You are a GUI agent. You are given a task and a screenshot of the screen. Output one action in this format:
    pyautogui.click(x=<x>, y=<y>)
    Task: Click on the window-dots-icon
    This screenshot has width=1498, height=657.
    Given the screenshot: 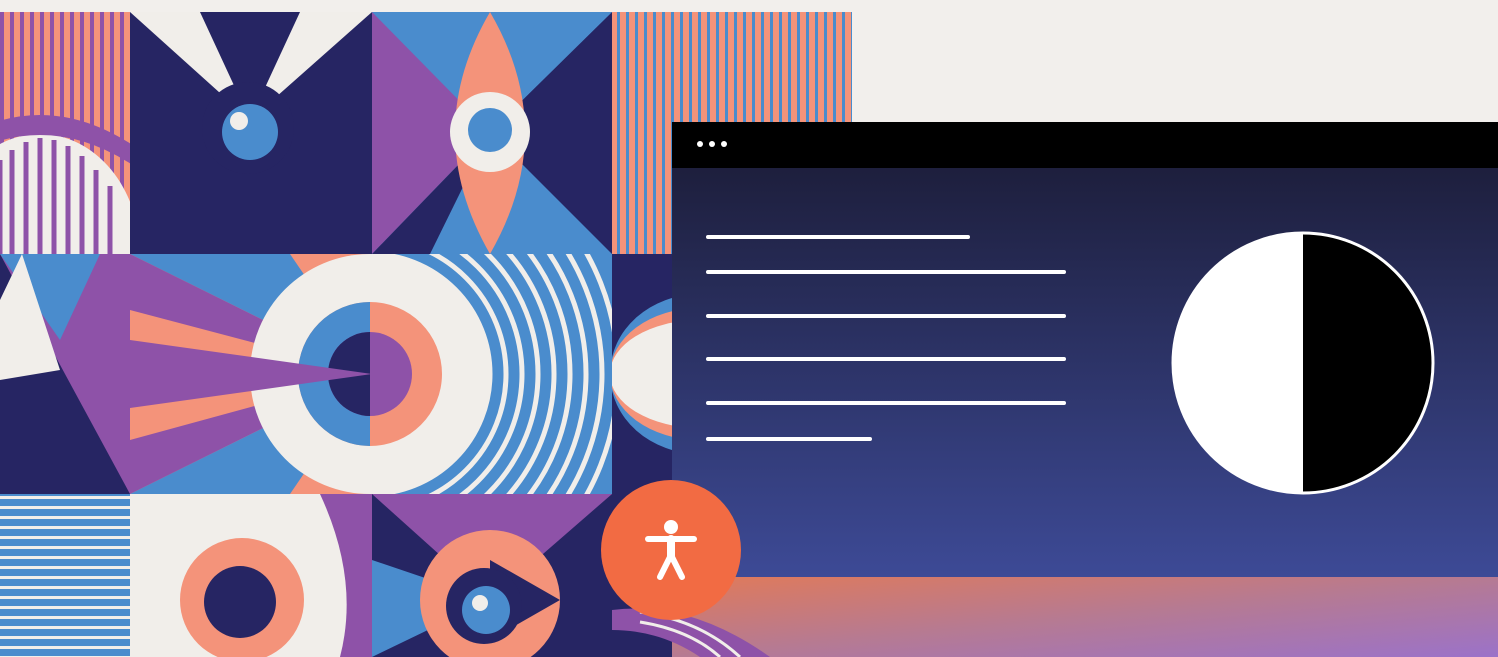 What is the action you would take?
    pyautogui.click(x=712, y=144)
    